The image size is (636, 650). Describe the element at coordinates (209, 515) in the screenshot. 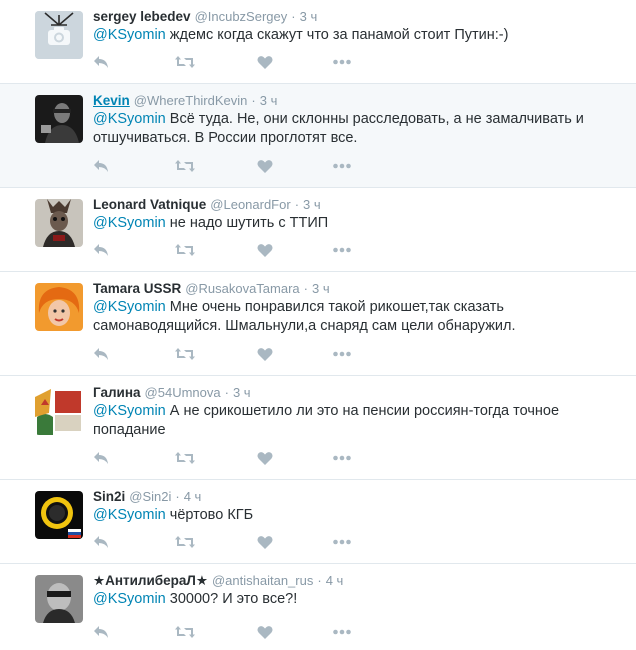

I see `tweet-body: чёртово КГБ` at that location.